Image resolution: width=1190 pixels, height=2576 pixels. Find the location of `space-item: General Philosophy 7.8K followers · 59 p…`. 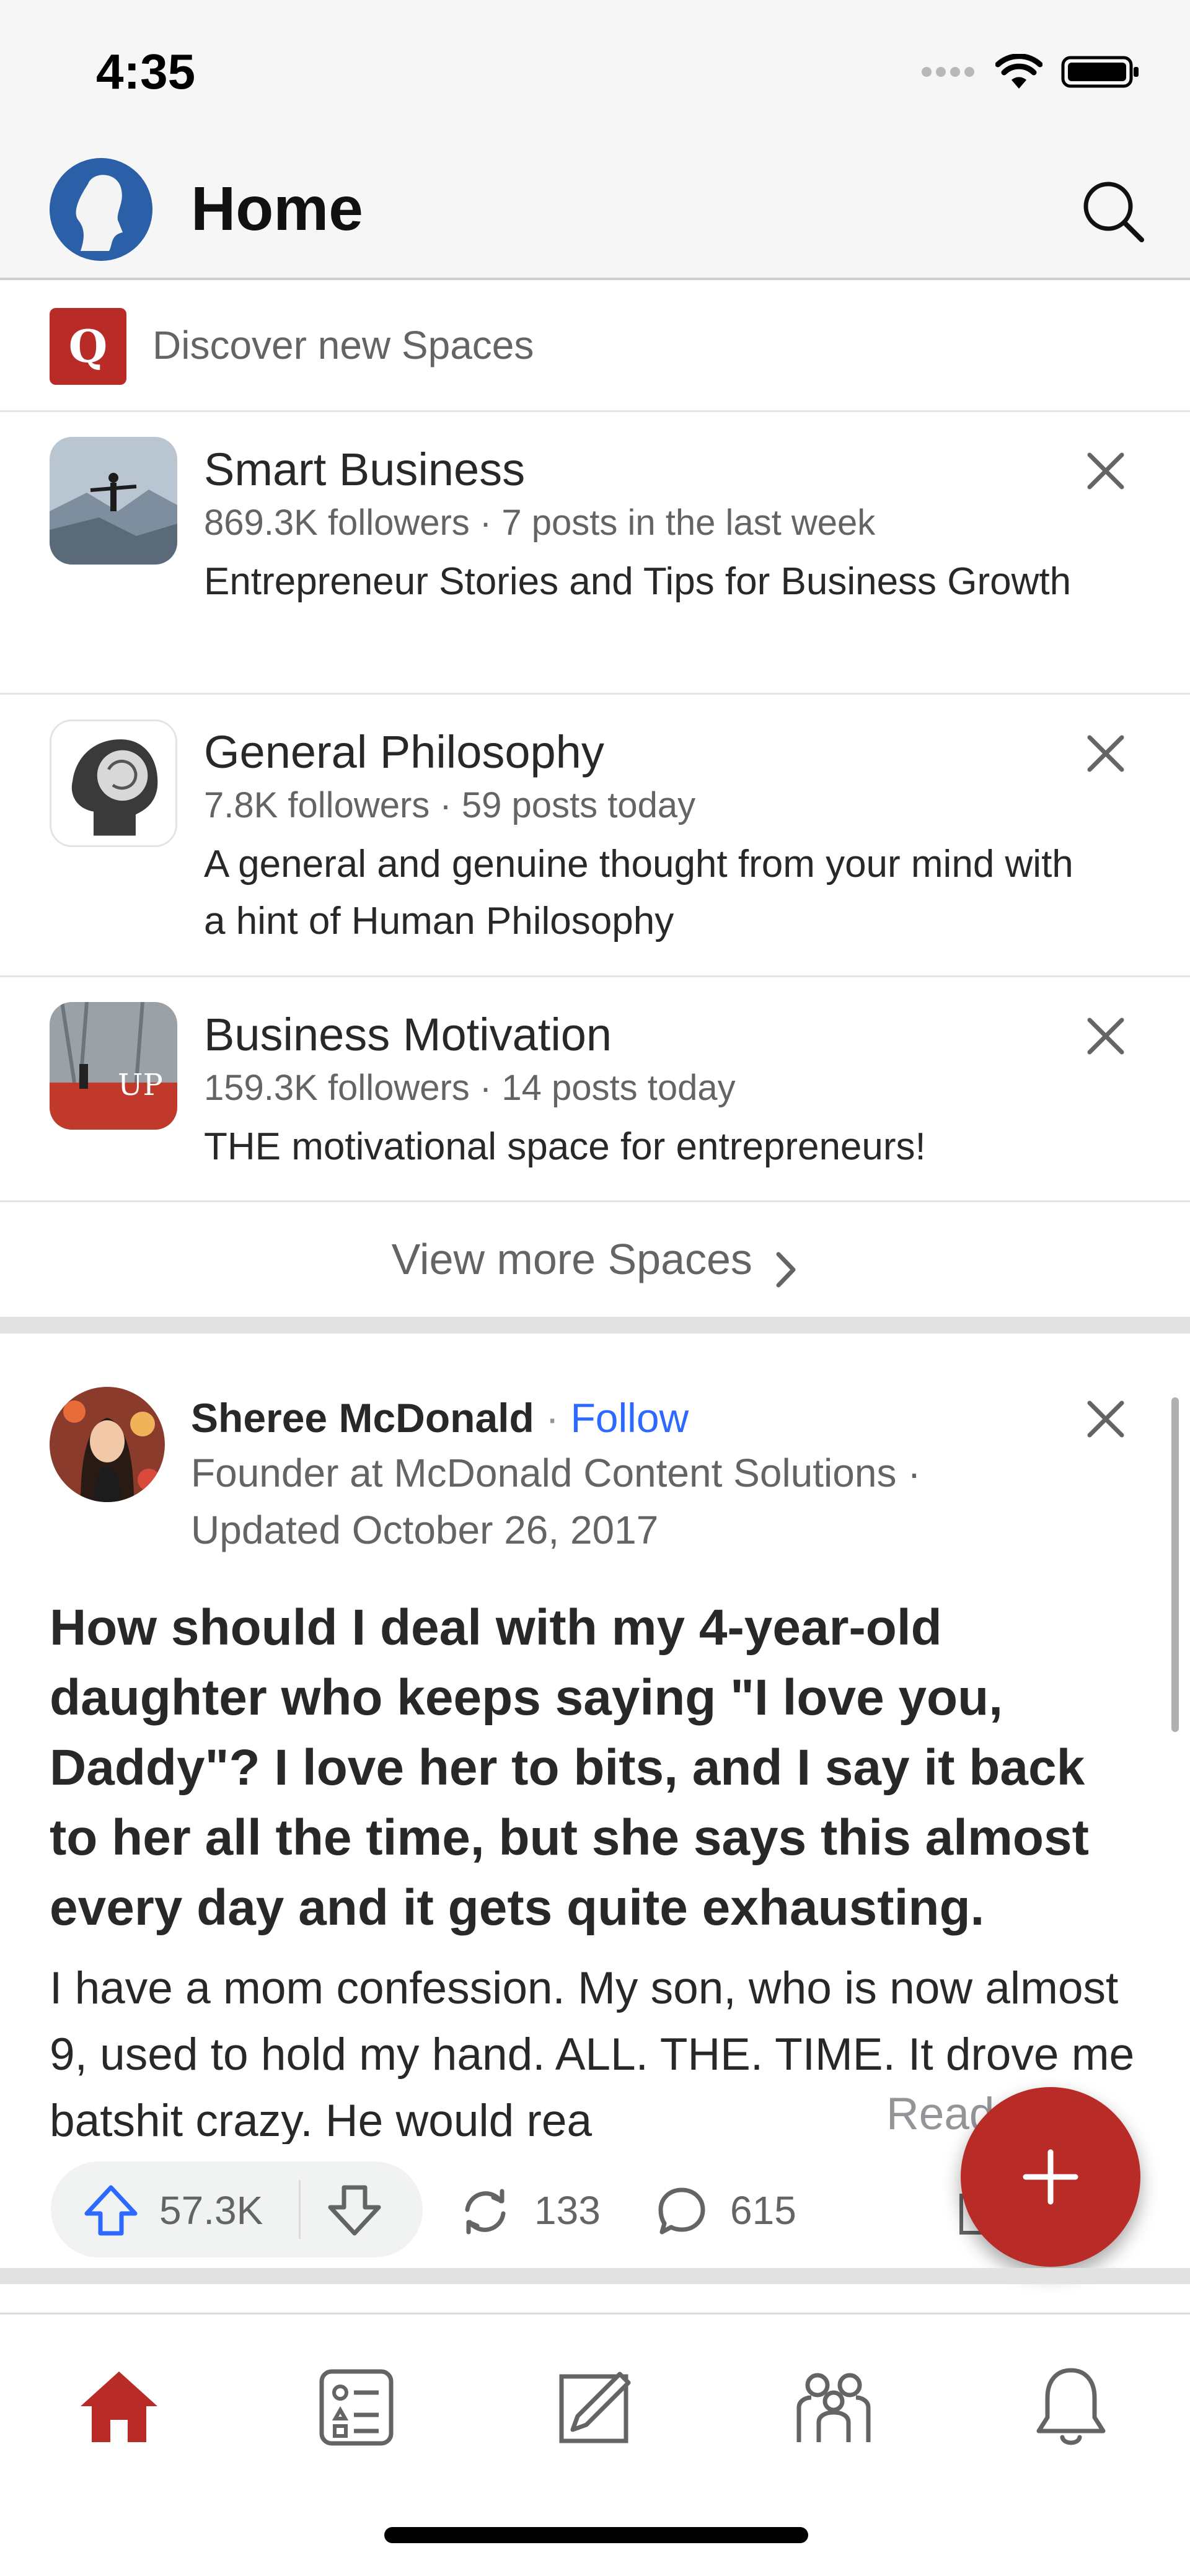

space-item: General Philosophy 7.8K followers · 59 p… is located at coordinates (595, 836).